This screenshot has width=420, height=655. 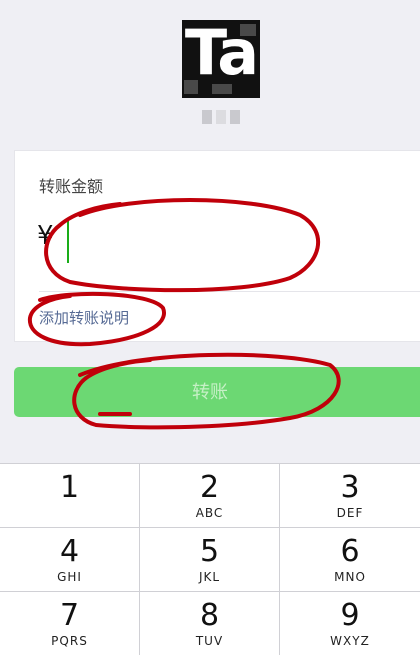 I want to click on key-number: 4, so click(x=69, y=551).